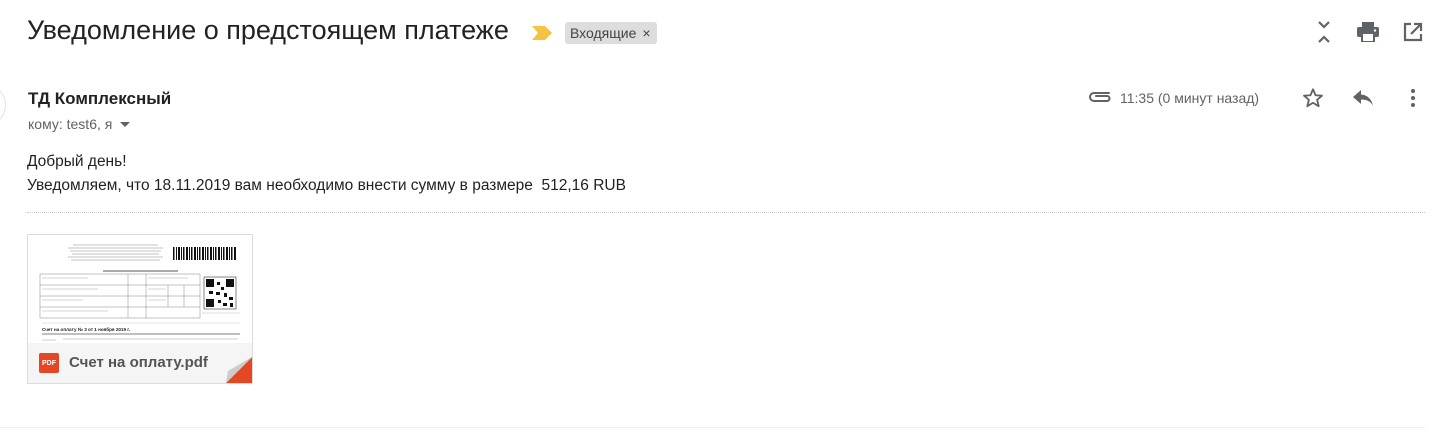  I want to click on attachment-footer: PDF Счет на оплату.pdf, so click(140, 363).